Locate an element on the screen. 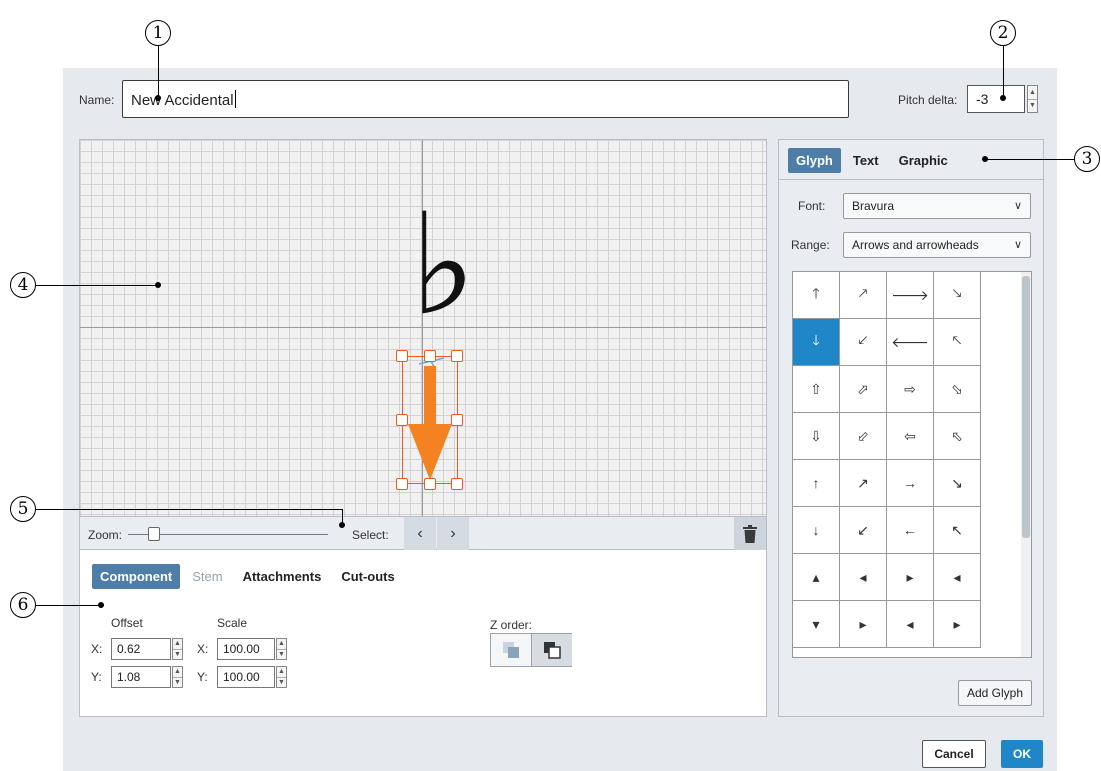 Image resolution: width=1101 pixels, height=771 pixels. glyph-cell: ⬀ is located at coordinates (863, 389).